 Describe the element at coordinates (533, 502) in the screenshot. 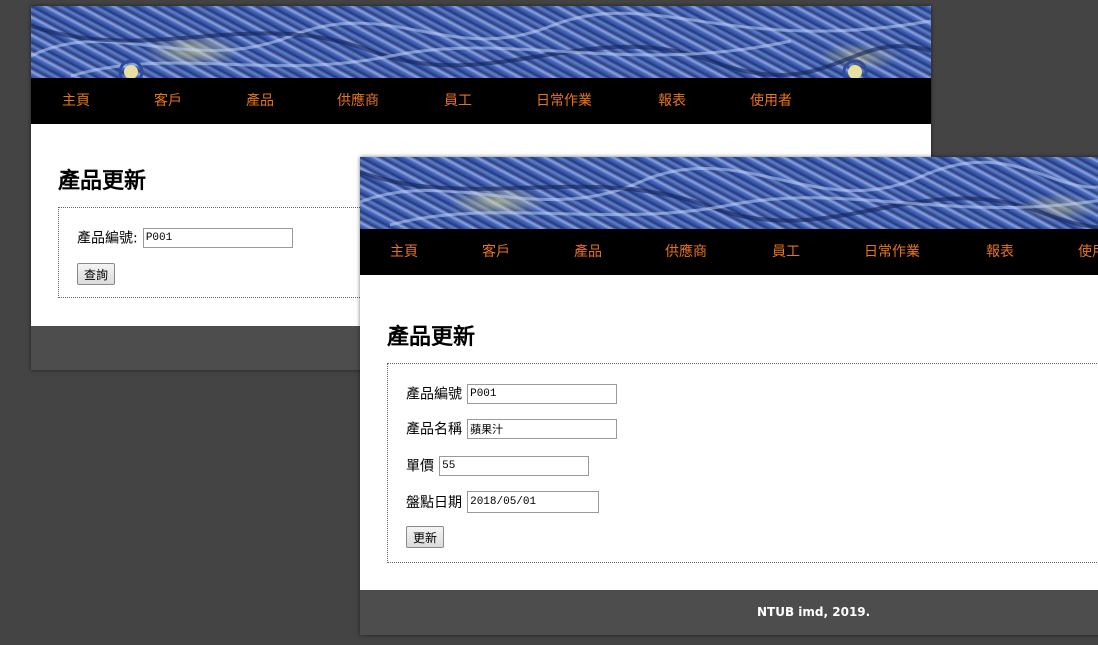

I see `inventory-date-input` at that location.